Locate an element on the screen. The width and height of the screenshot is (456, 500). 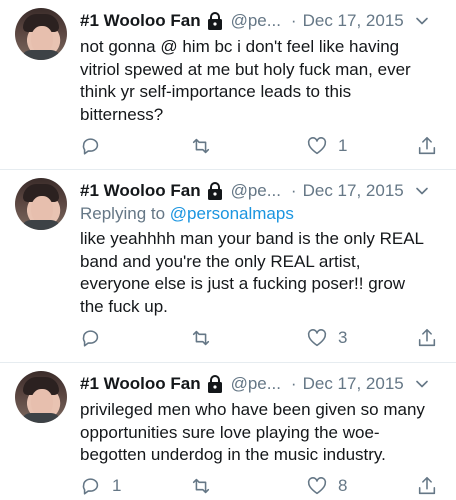
tweet-text-line: bitterness? is located at coordinates (122, 114).